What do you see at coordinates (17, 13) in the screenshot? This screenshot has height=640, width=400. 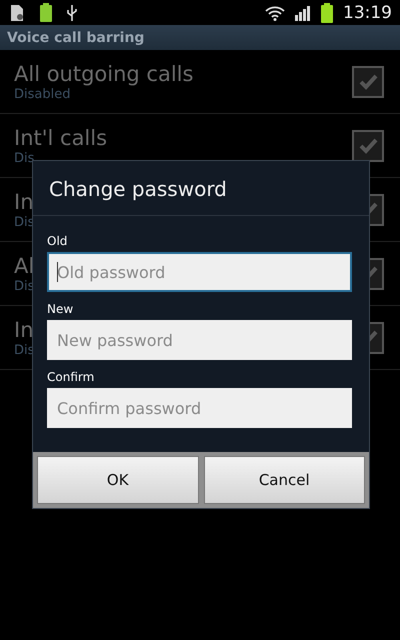 I see `sim-settings-icon` at bounding box center [17, 13].